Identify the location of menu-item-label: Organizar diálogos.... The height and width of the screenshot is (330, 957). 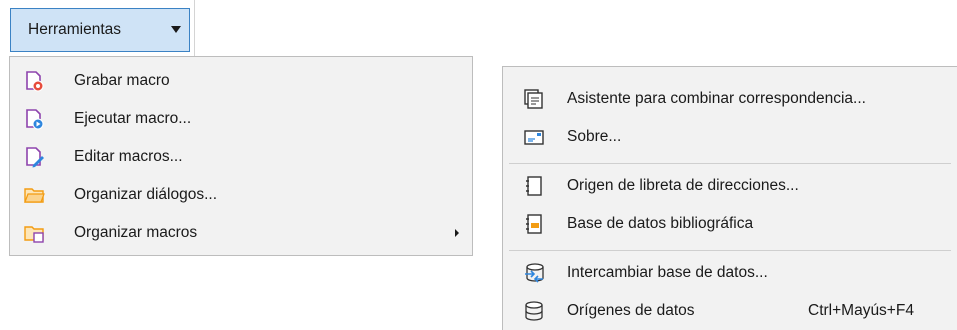
(146, 194).